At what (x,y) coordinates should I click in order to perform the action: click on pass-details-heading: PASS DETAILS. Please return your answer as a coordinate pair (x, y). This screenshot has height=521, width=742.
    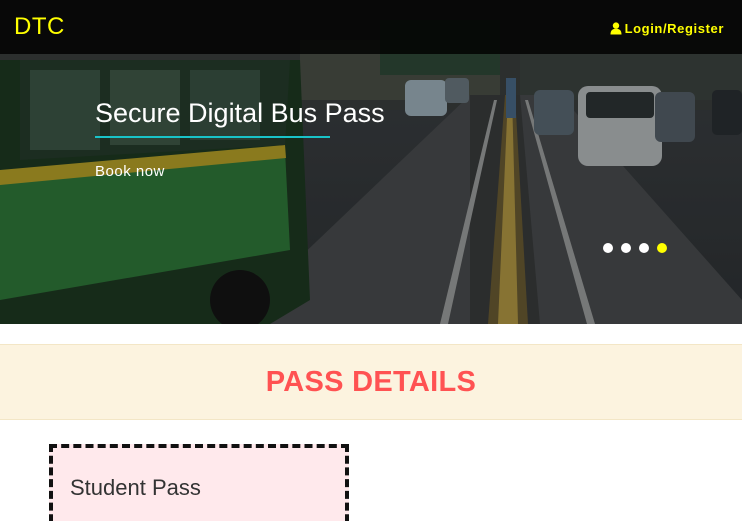
    Looking at the image, I should click on (371, 382).